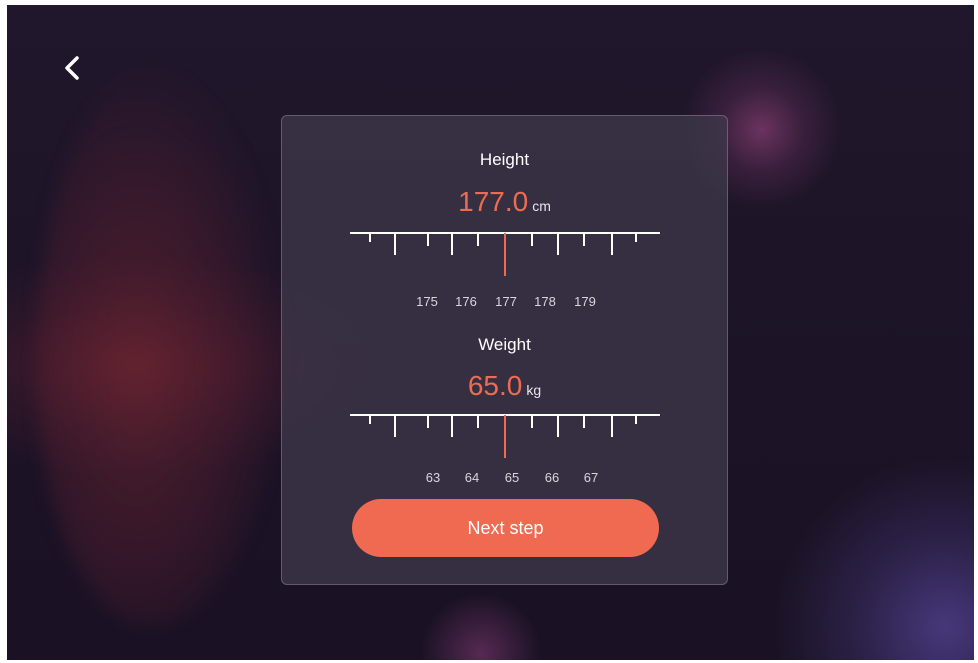 The image size is (978, 663). Describe the element at coordinates (591, 477) in the screenshot. I see `weight-tick-label: 67` at that location.